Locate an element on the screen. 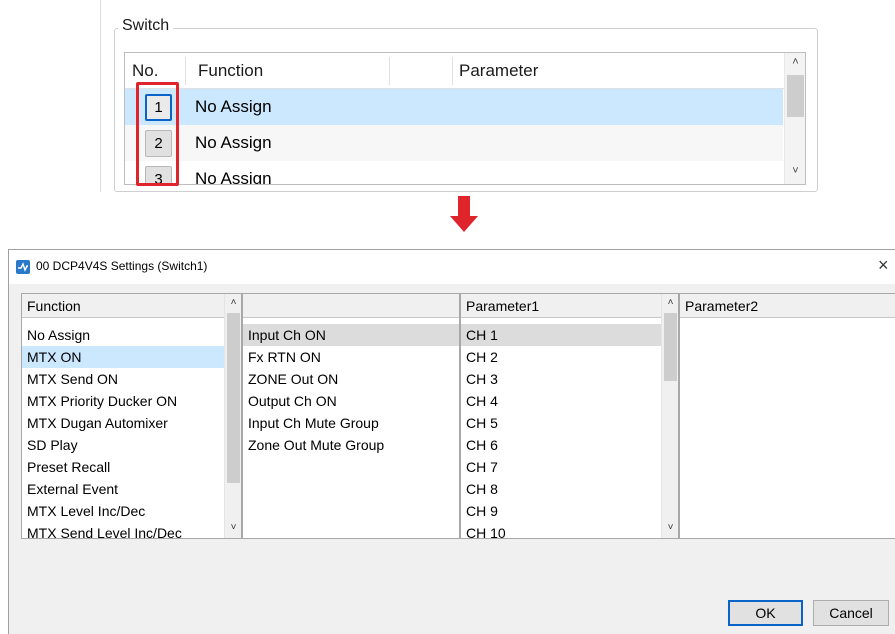  list-item: Preset Recall is located at coordinates (123, 467).